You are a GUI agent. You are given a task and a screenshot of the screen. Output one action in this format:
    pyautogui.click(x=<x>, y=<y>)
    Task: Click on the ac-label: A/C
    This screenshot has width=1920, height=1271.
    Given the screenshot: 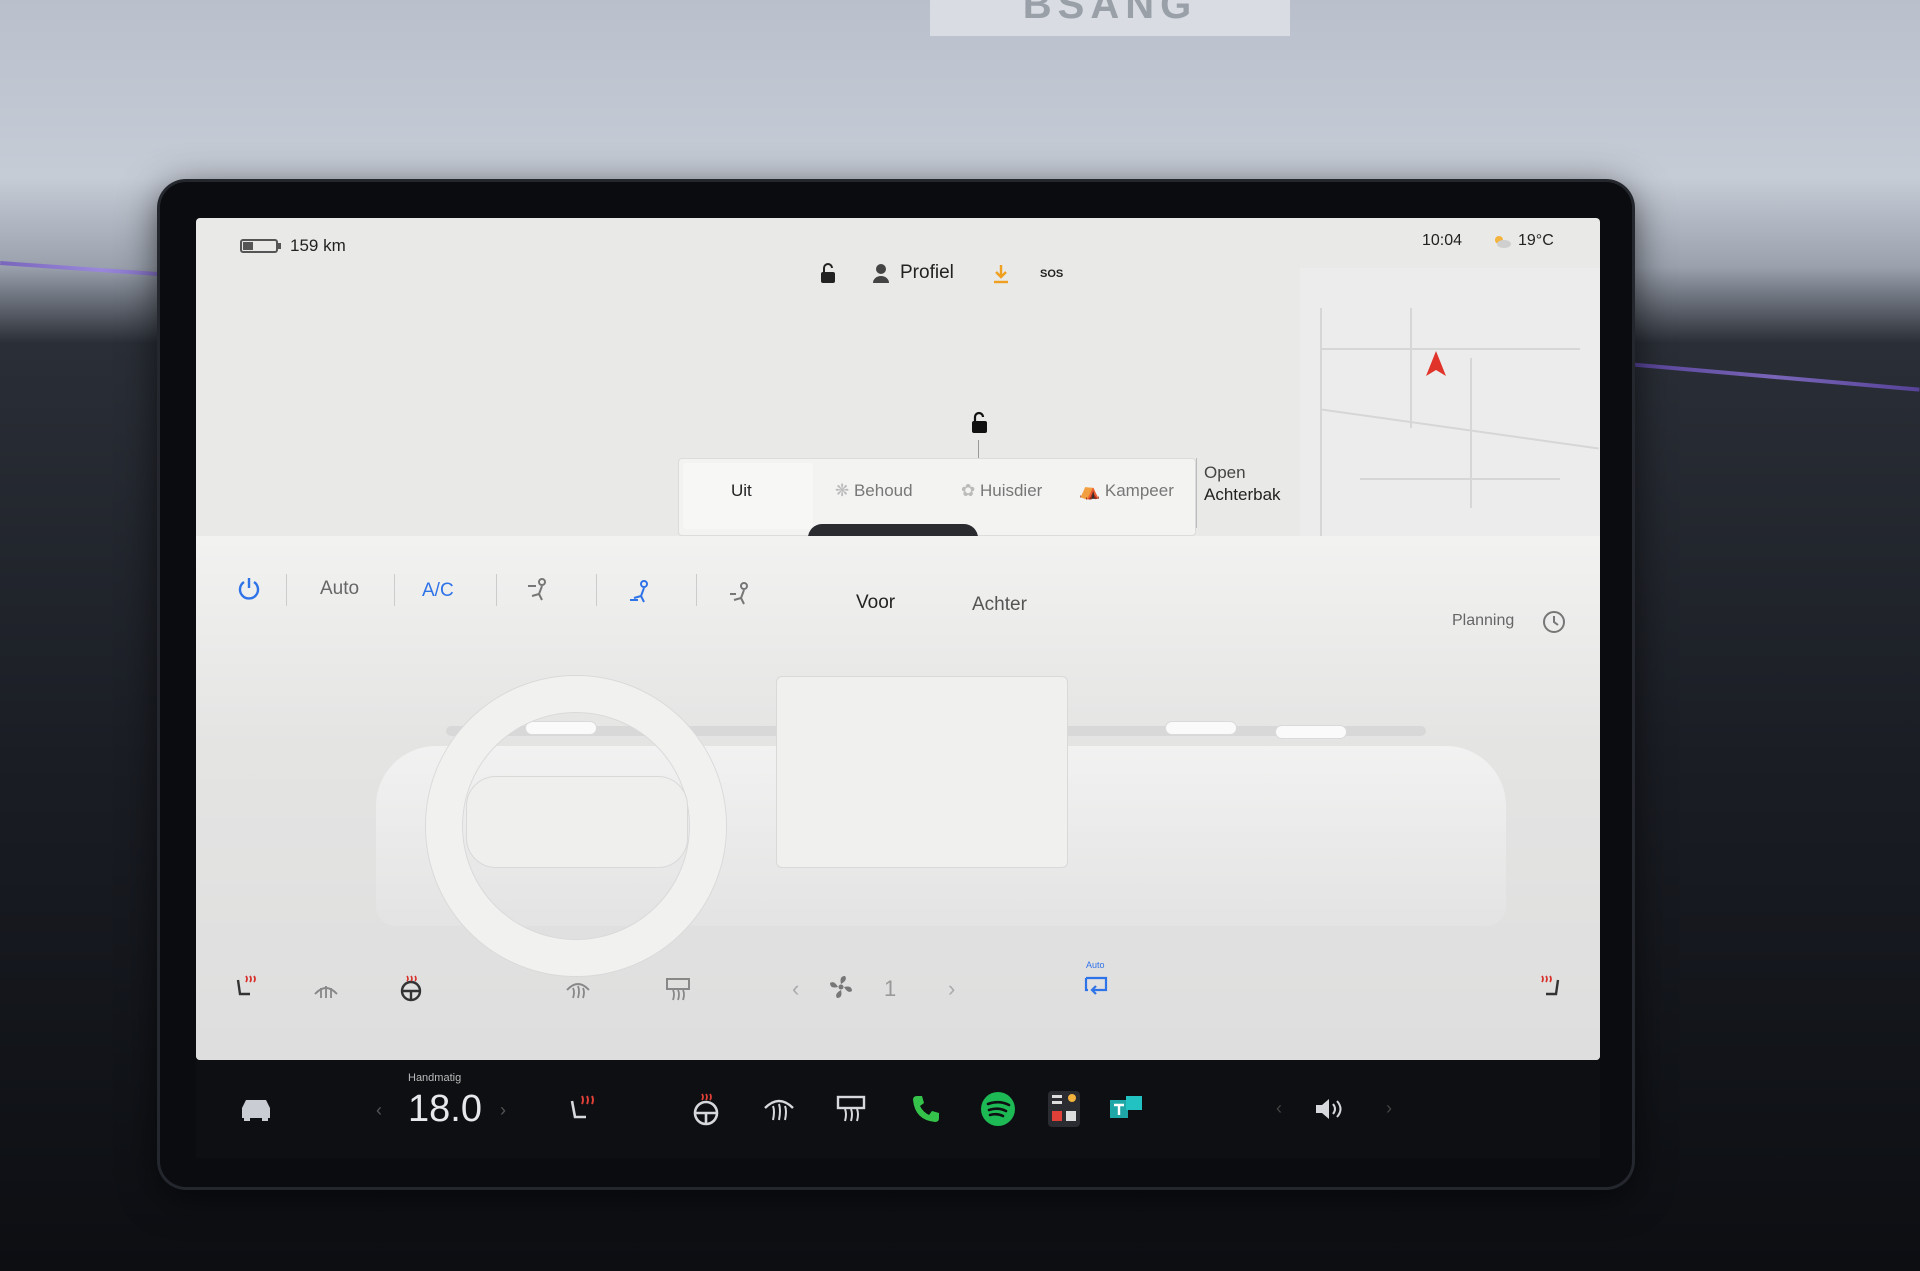 What is the action you would take?
    pyautogui.click(x=438, y=590)
    